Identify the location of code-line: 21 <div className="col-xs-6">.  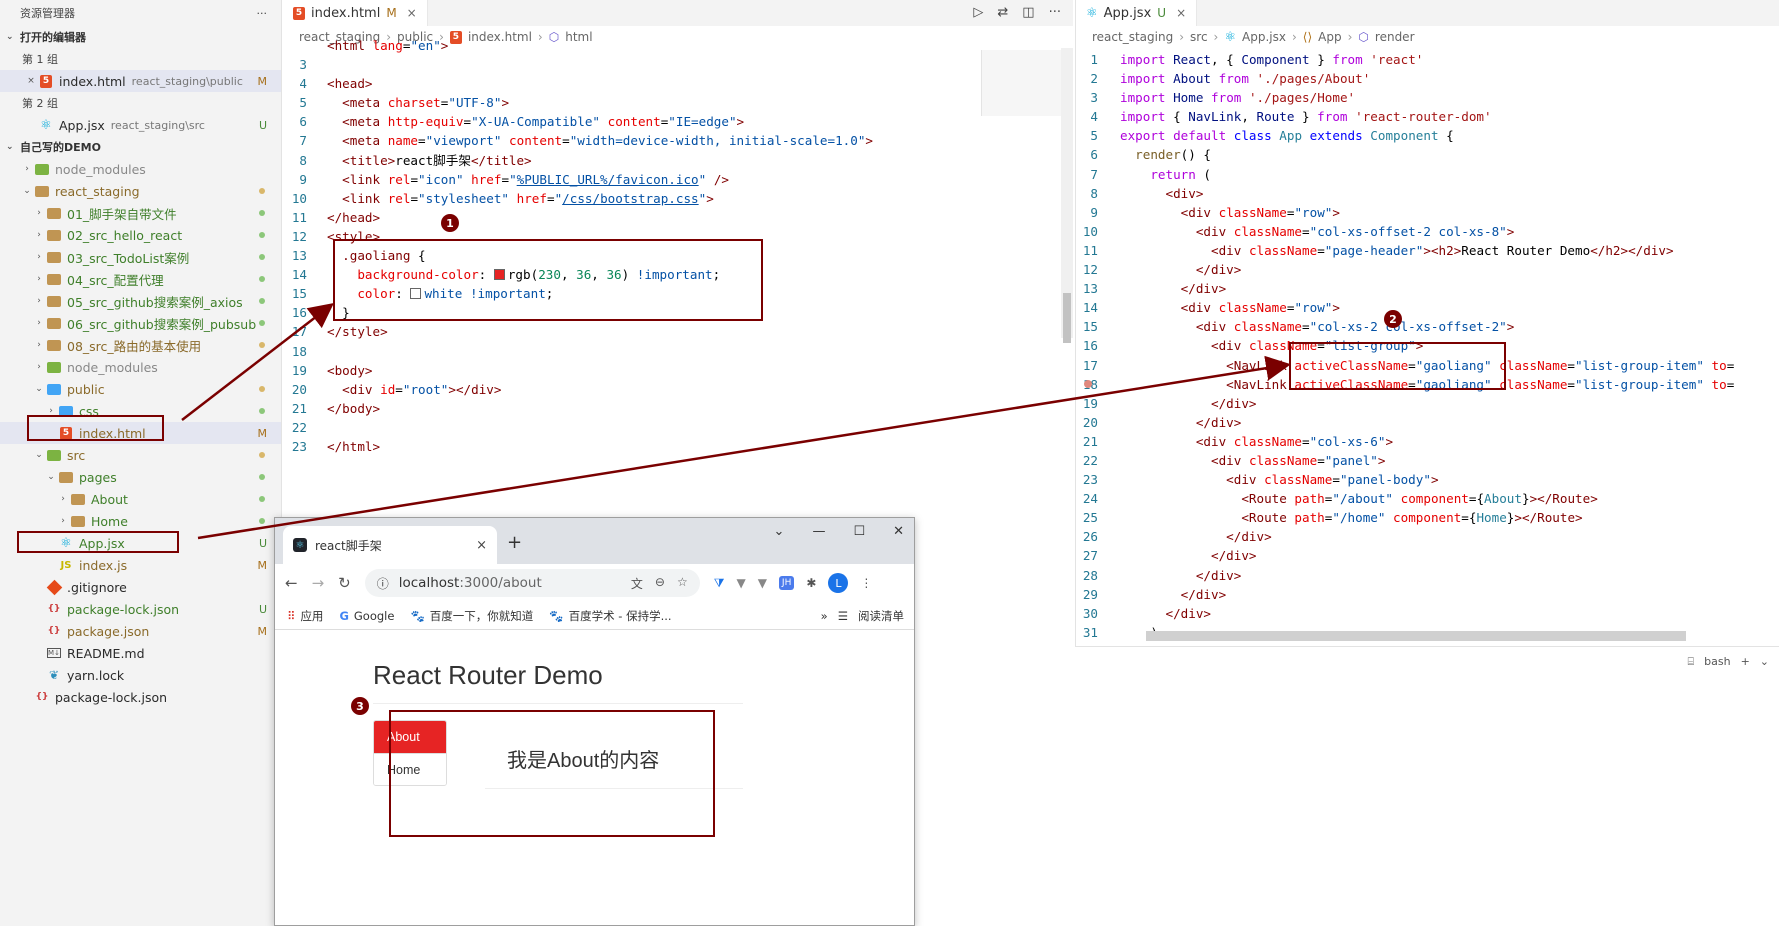
(1427, 441).